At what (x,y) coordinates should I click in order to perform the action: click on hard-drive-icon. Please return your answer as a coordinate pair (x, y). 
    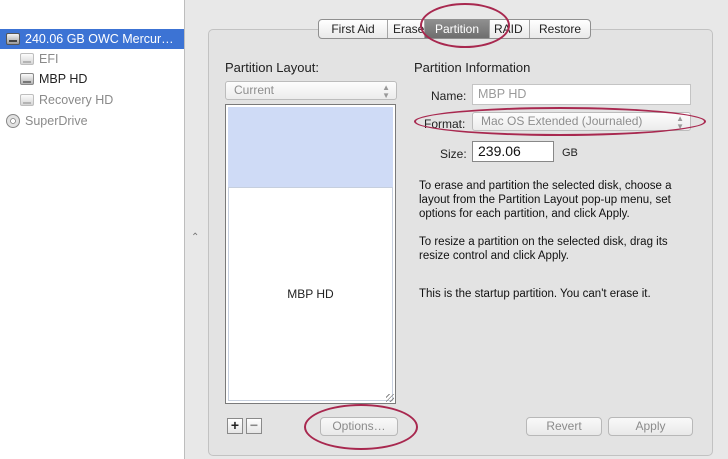
    Looking at the image, I should click on (13, 39).